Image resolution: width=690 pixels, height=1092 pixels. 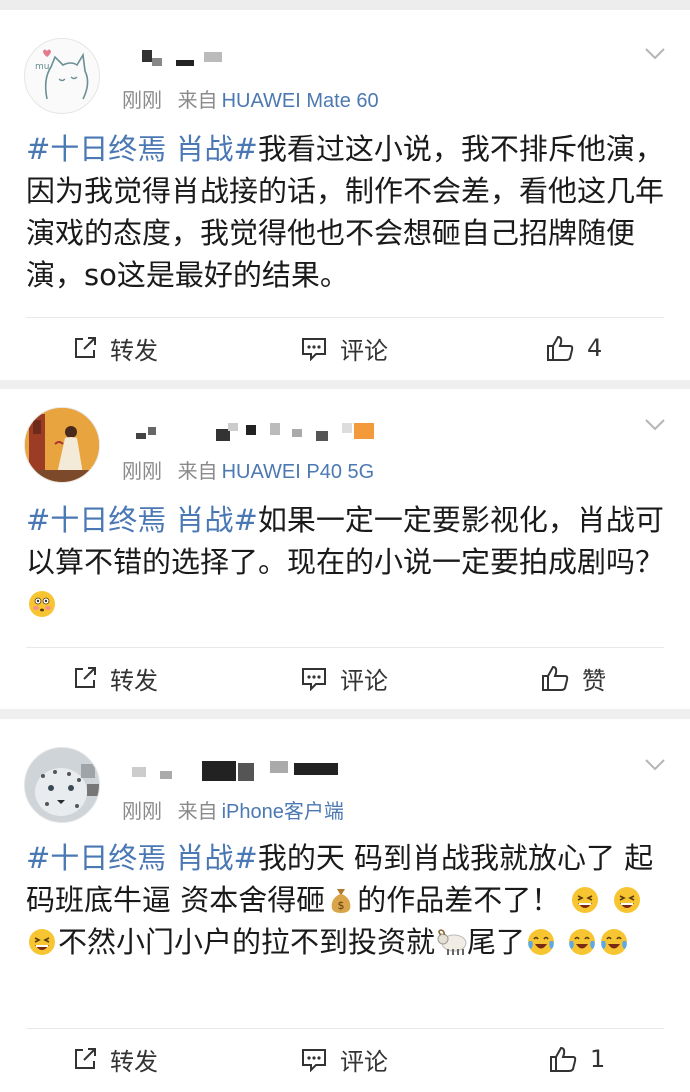 What do you see at coordinates (247, 942) in the screenshot?
I see `post-text-c: 不然小门小户的拉不到投资就` at bounding box center [247, 942].